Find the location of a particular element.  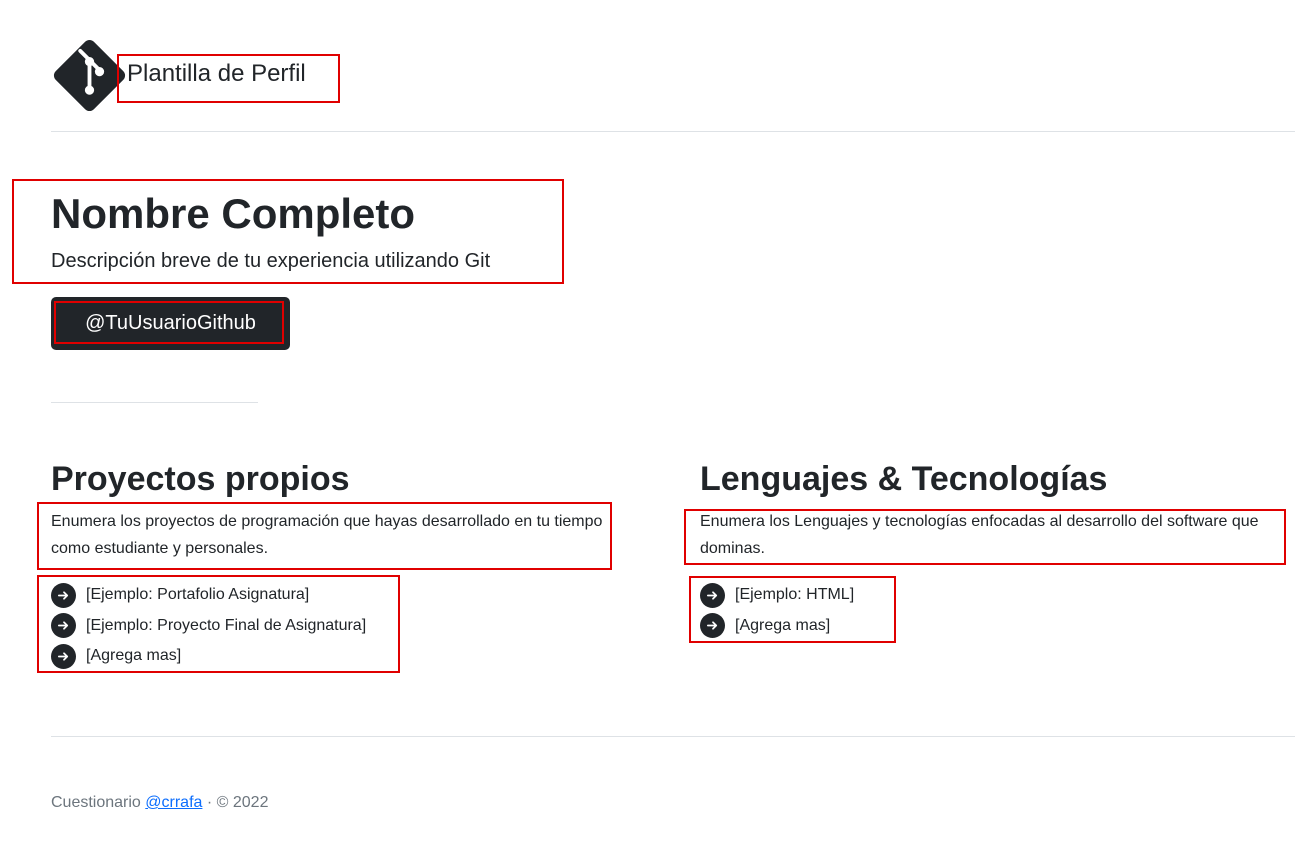

list-item: [Ejemplo: Proyecto Final de Asignatura] is located at coordinates (336, 626).